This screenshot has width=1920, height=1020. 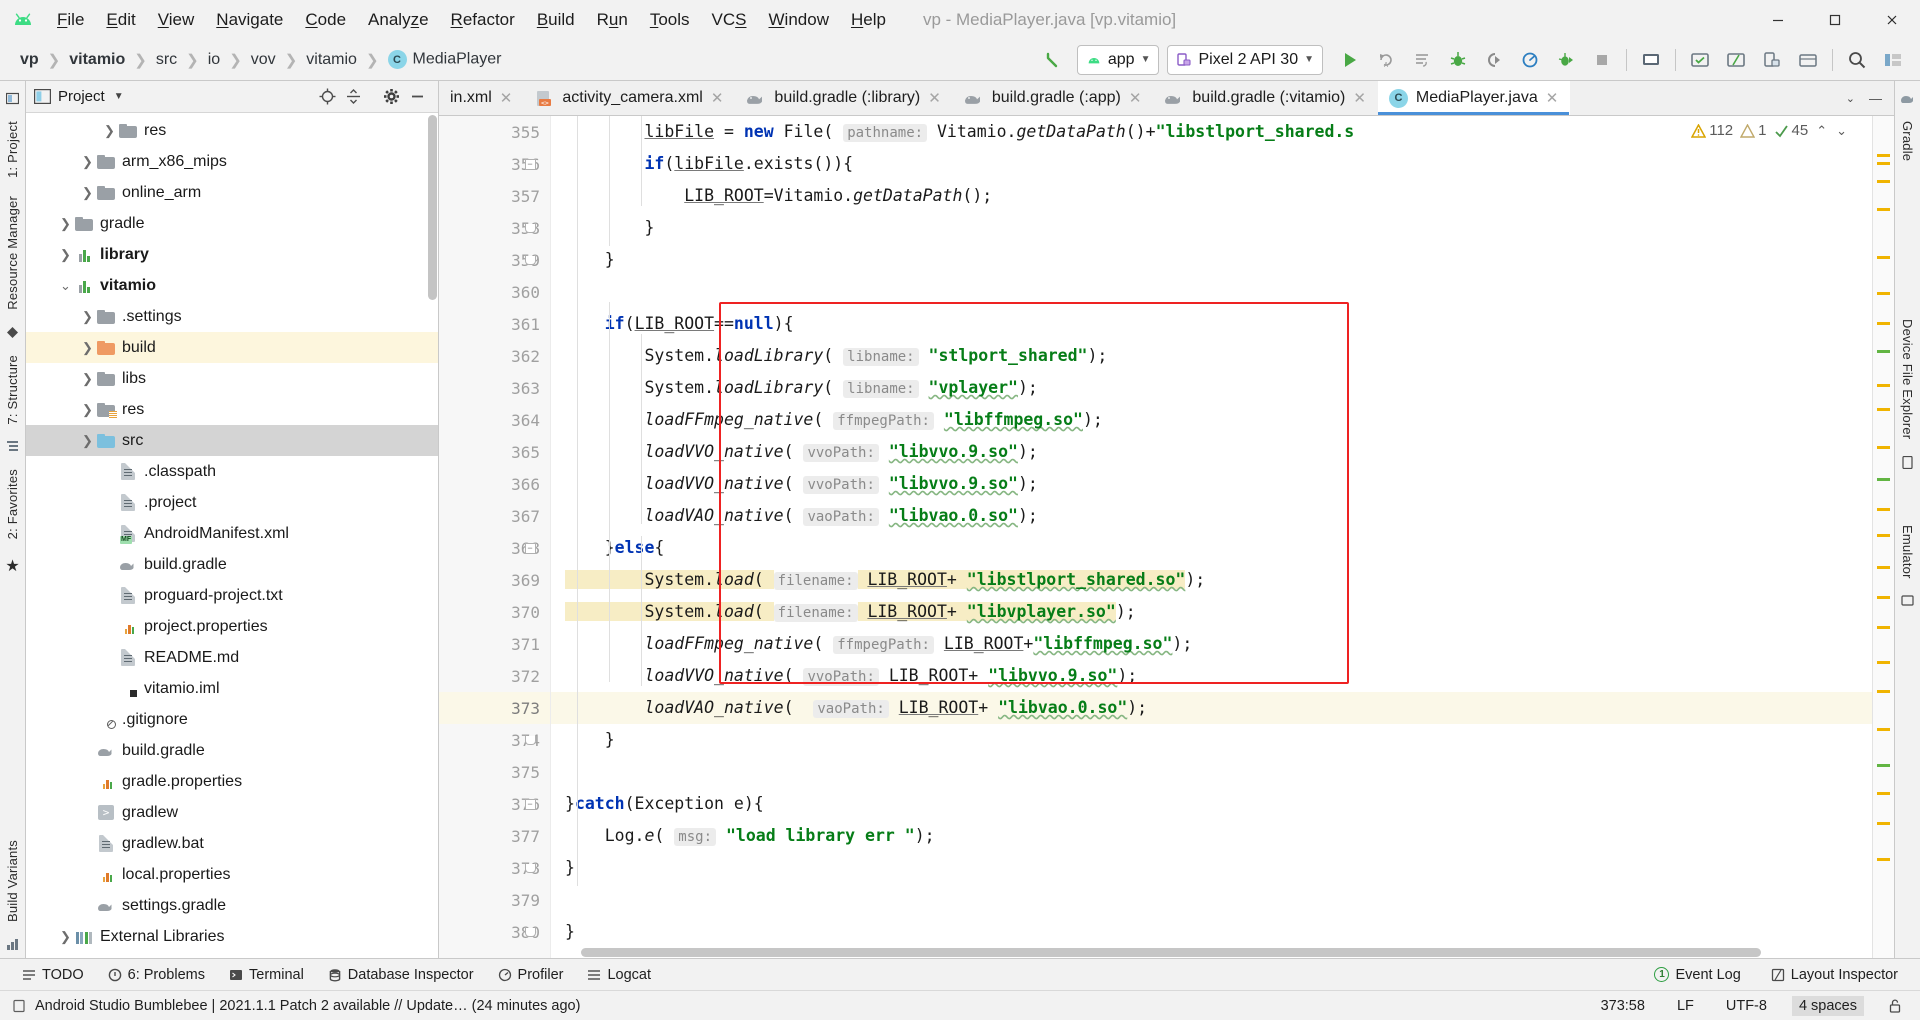 I want to click on tab-list-chevron-icon: ⌄, so click(x=1850, y=98).